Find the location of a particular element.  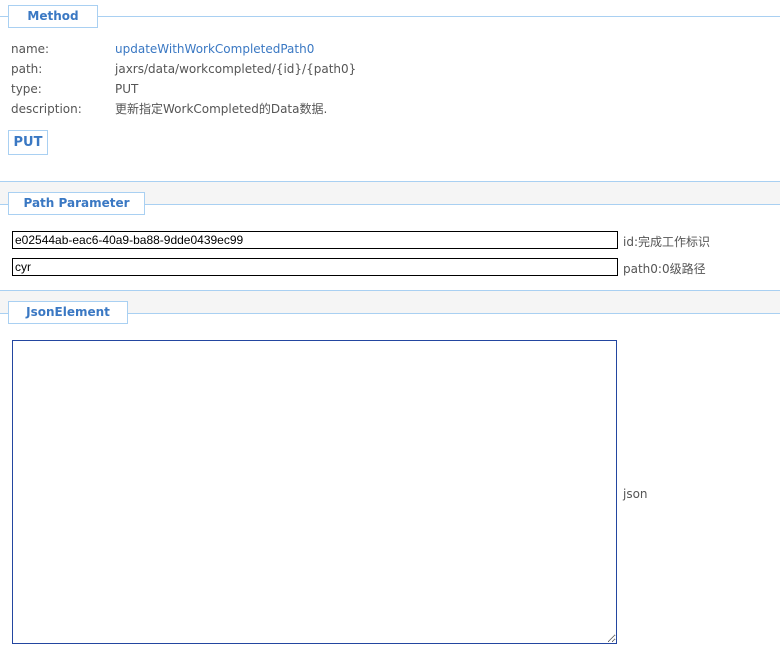

json-element-section-title: JsonElement is located at coordinates (68, 312).